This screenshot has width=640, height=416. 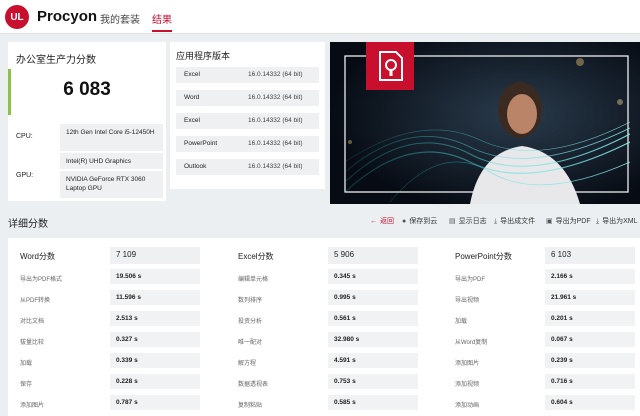 What do you see at coordinates (423, 221) in the screenshot?
I see `save-to-cloud-label: 保存到云` at bounding box center [423, 221].